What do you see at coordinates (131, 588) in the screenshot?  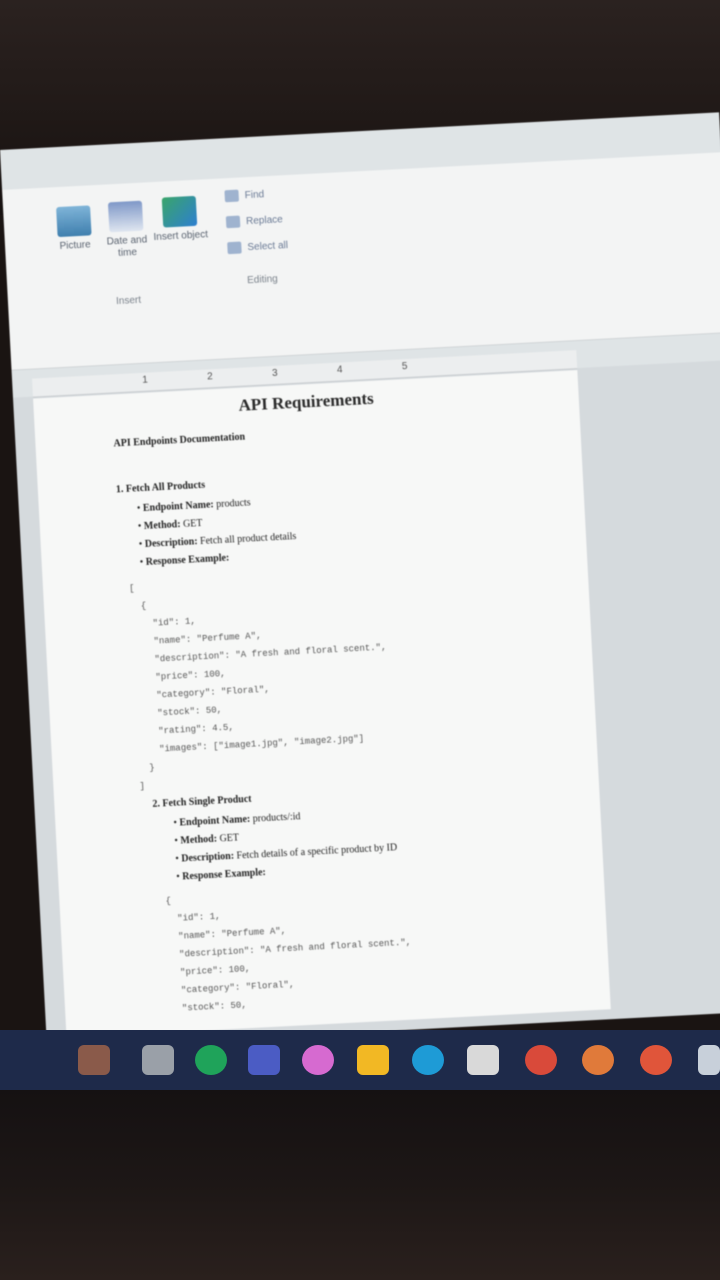 I see `code-line: [` at bounding box center [131, 588].